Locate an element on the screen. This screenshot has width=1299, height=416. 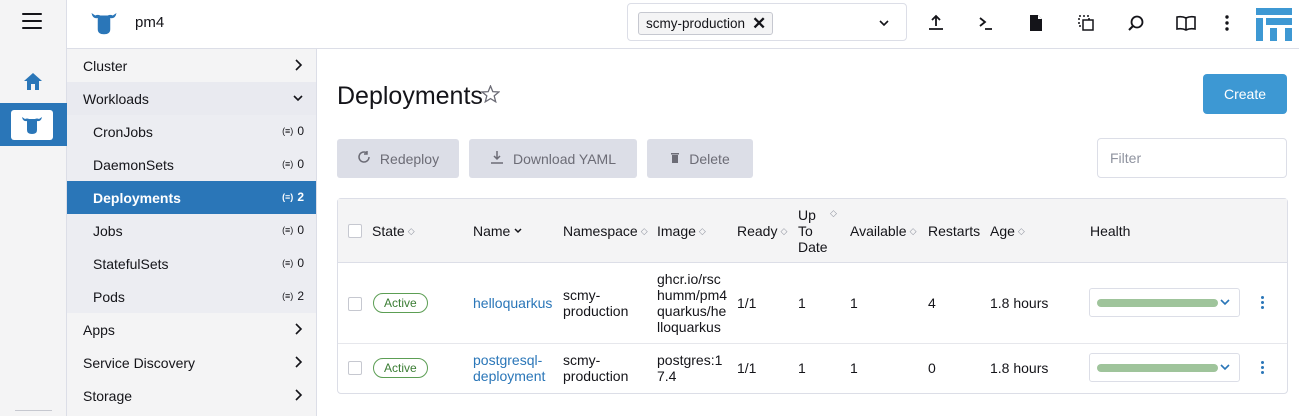
close-icon: ✕ is located at coordinates (759, 23).